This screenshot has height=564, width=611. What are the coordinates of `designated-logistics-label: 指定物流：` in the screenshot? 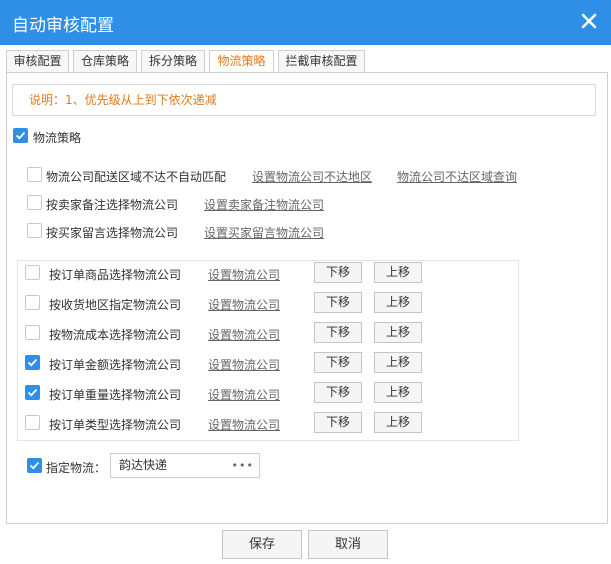 It's located at (76, 468).